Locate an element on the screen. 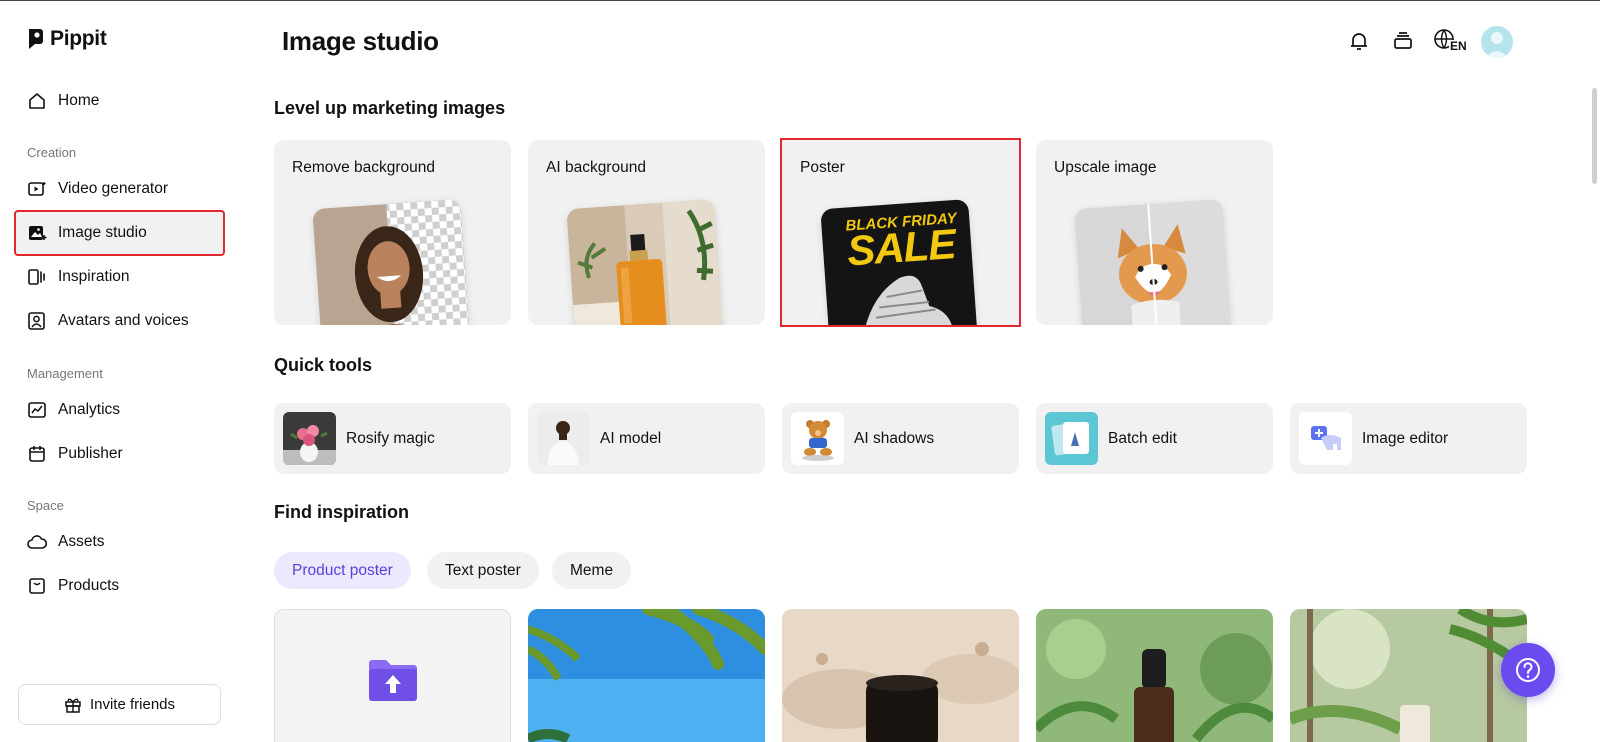 The image size is (1600, 742). sidebar-item-image-studio: Image studio is located at coordinates (119, 233).